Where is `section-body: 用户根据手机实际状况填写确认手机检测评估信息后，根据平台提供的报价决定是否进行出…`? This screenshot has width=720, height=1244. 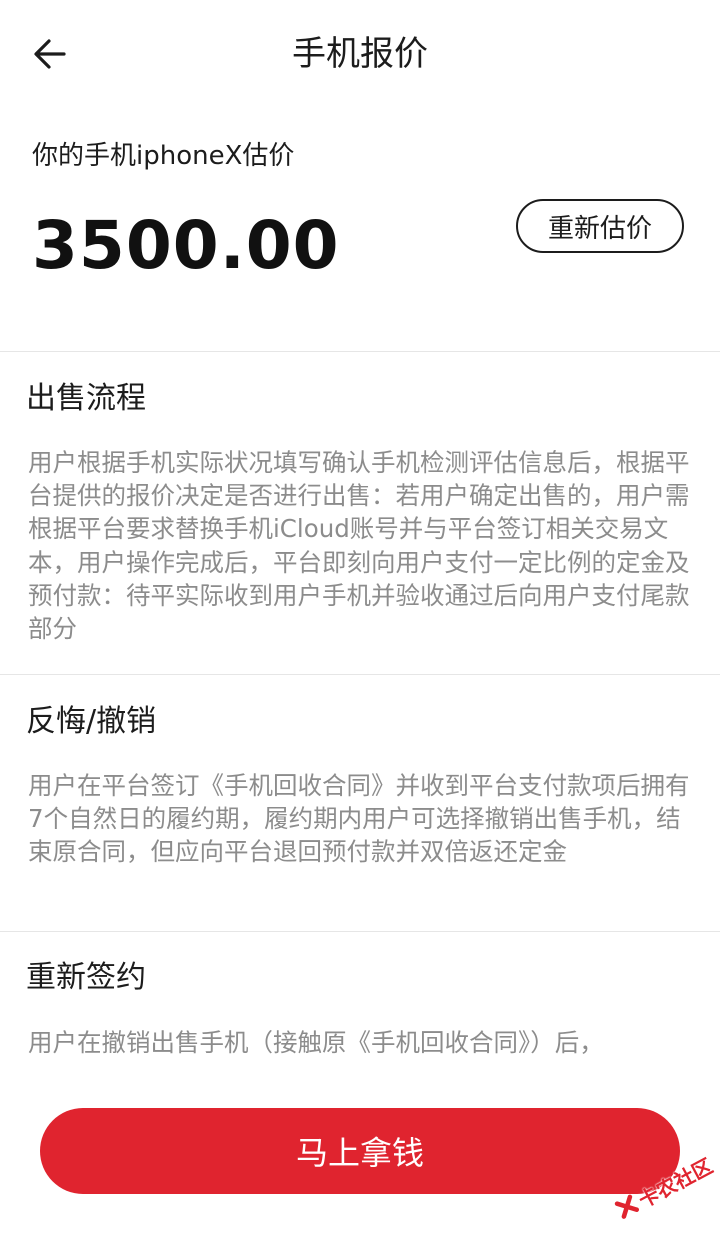
section-body: 用户根据手机实际状况填写确认手机检测评估信息后，根据平台提供的报价决定是否进行出… is located at coordinates (359, 546).